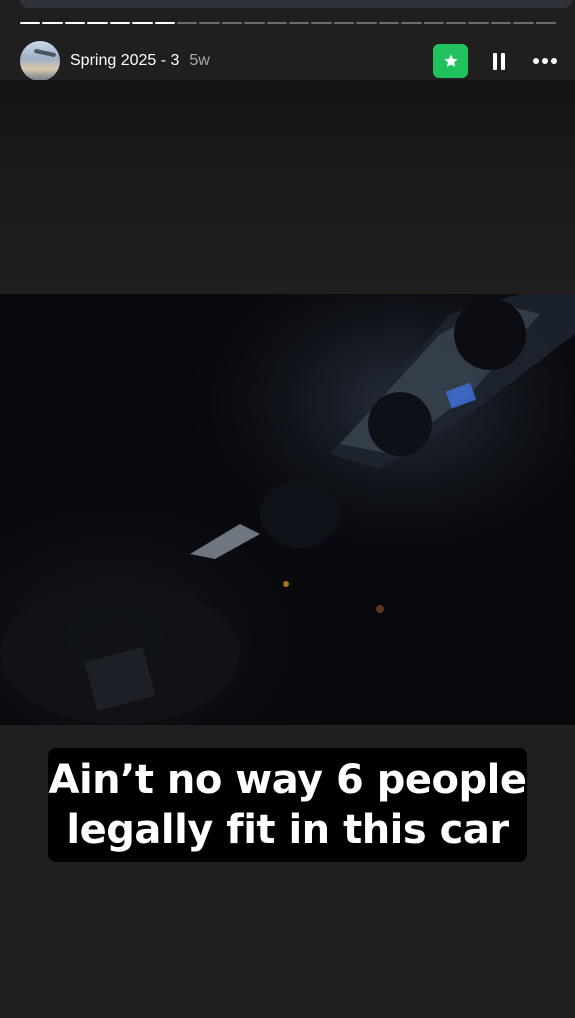  I want to click on more-options-button, so click(545, 61).